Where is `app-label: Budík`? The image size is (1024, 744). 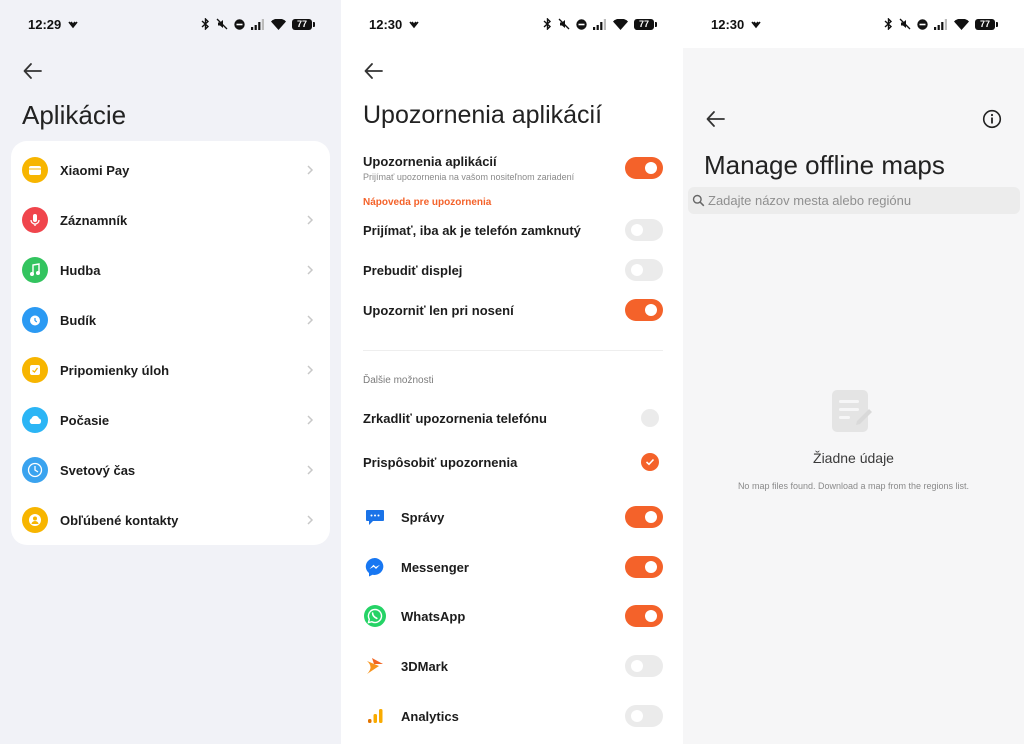
app-label: Budík is located at coordinates (78, 320).